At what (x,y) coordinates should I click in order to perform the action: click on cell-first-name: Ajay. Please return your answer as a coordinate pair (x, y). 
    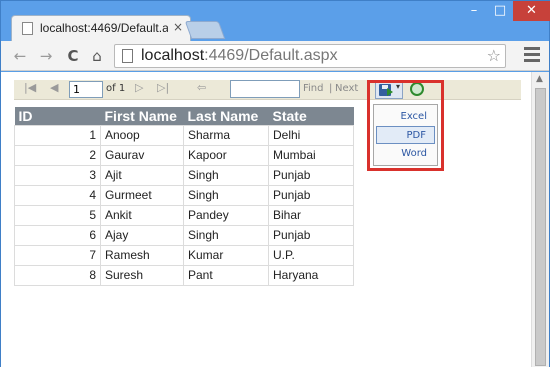
    Looking at the image, I should click on (142, 235).